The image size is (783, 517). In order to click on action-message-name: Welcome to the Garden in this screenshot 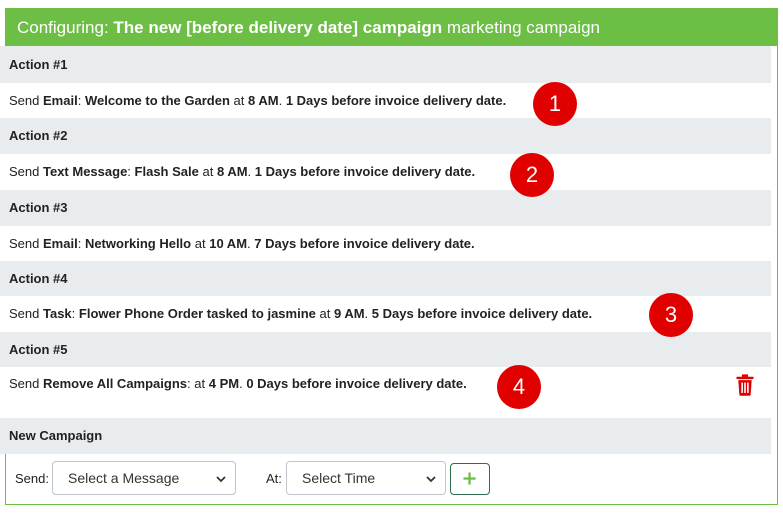, I will do `click(157, 100)`.